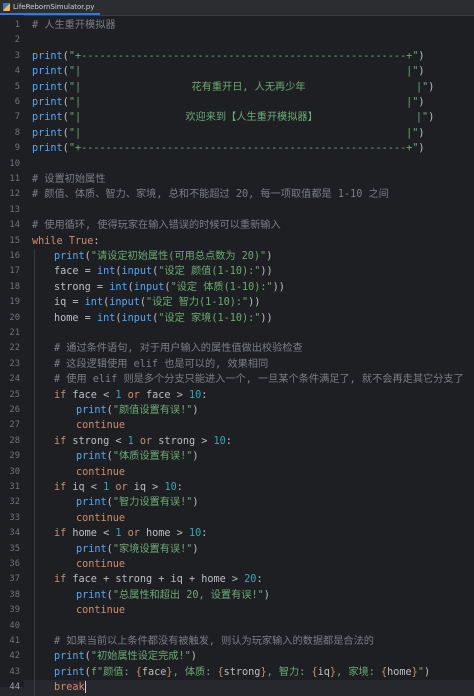 The image size is (474, 696). I want to click on code-token: face >, so click(167, 395).